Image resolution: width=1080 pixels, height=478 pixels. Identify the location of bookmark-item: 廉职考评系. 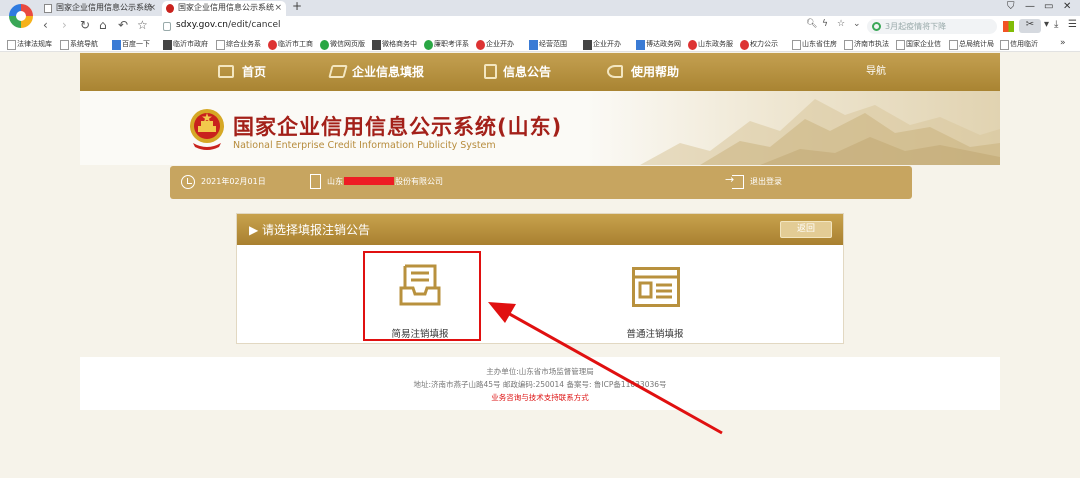
(446, 44).